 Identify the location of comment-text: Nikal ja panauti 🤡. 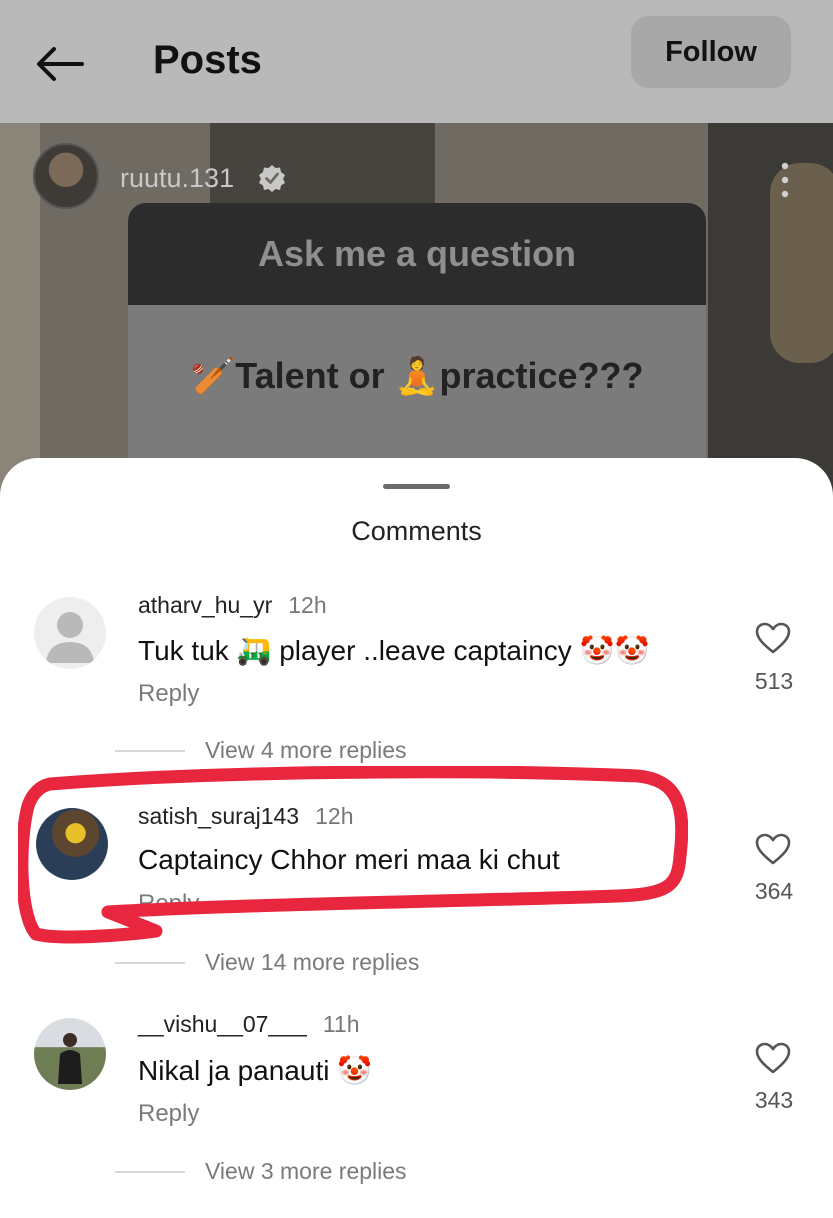
(255, 1070).